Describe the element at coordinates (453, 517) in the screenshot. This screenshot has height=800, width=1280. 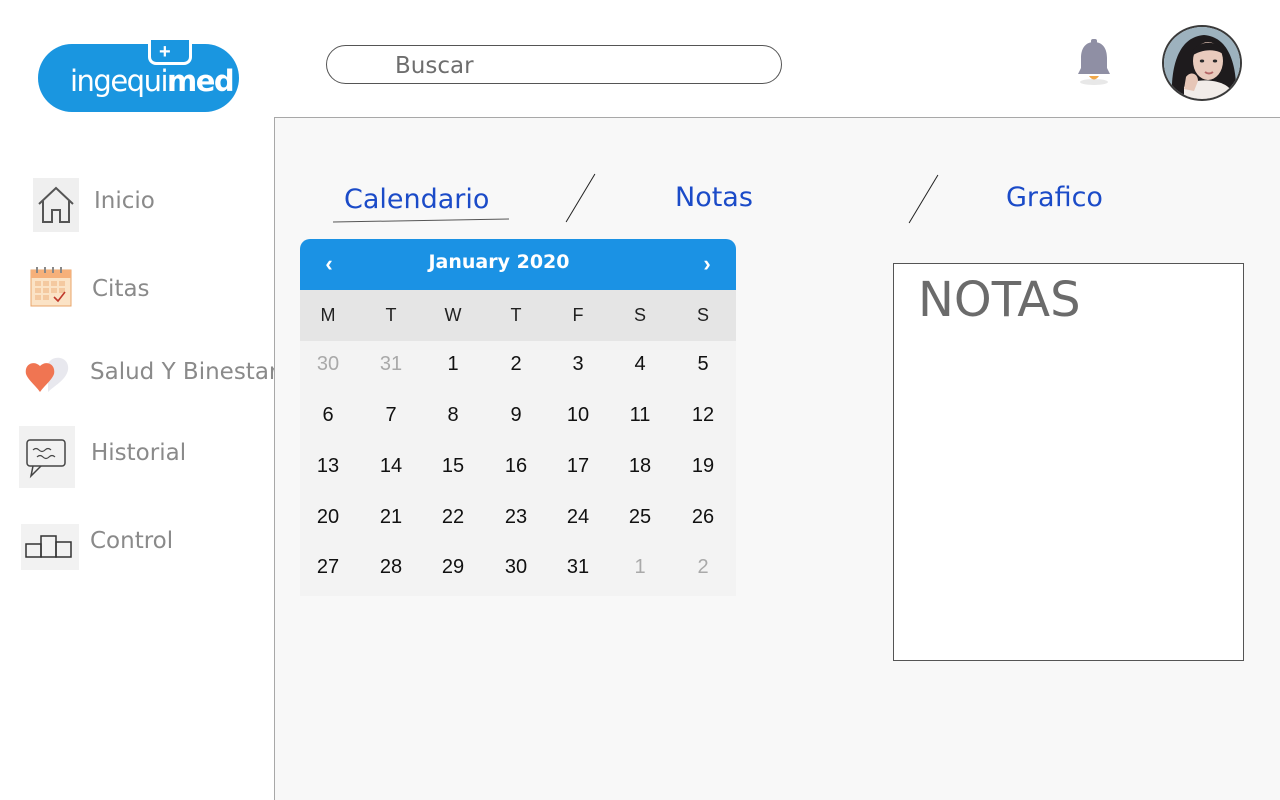
I see `calendar-day: 22` at that location.